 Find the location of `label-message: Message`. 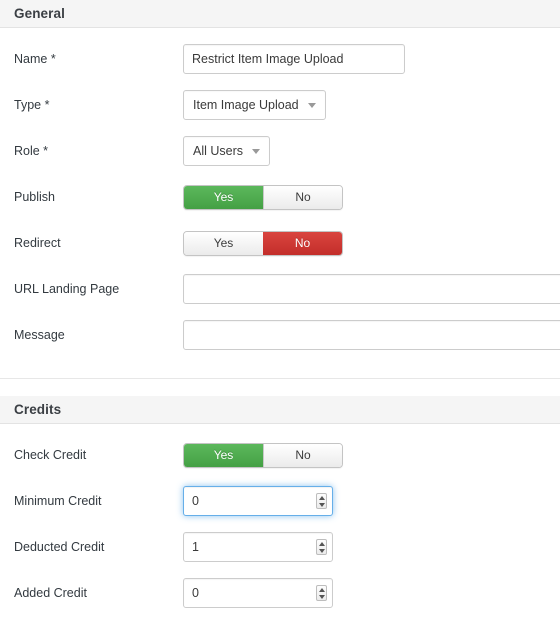

label-message: Message is located at coordinates (39, 334).